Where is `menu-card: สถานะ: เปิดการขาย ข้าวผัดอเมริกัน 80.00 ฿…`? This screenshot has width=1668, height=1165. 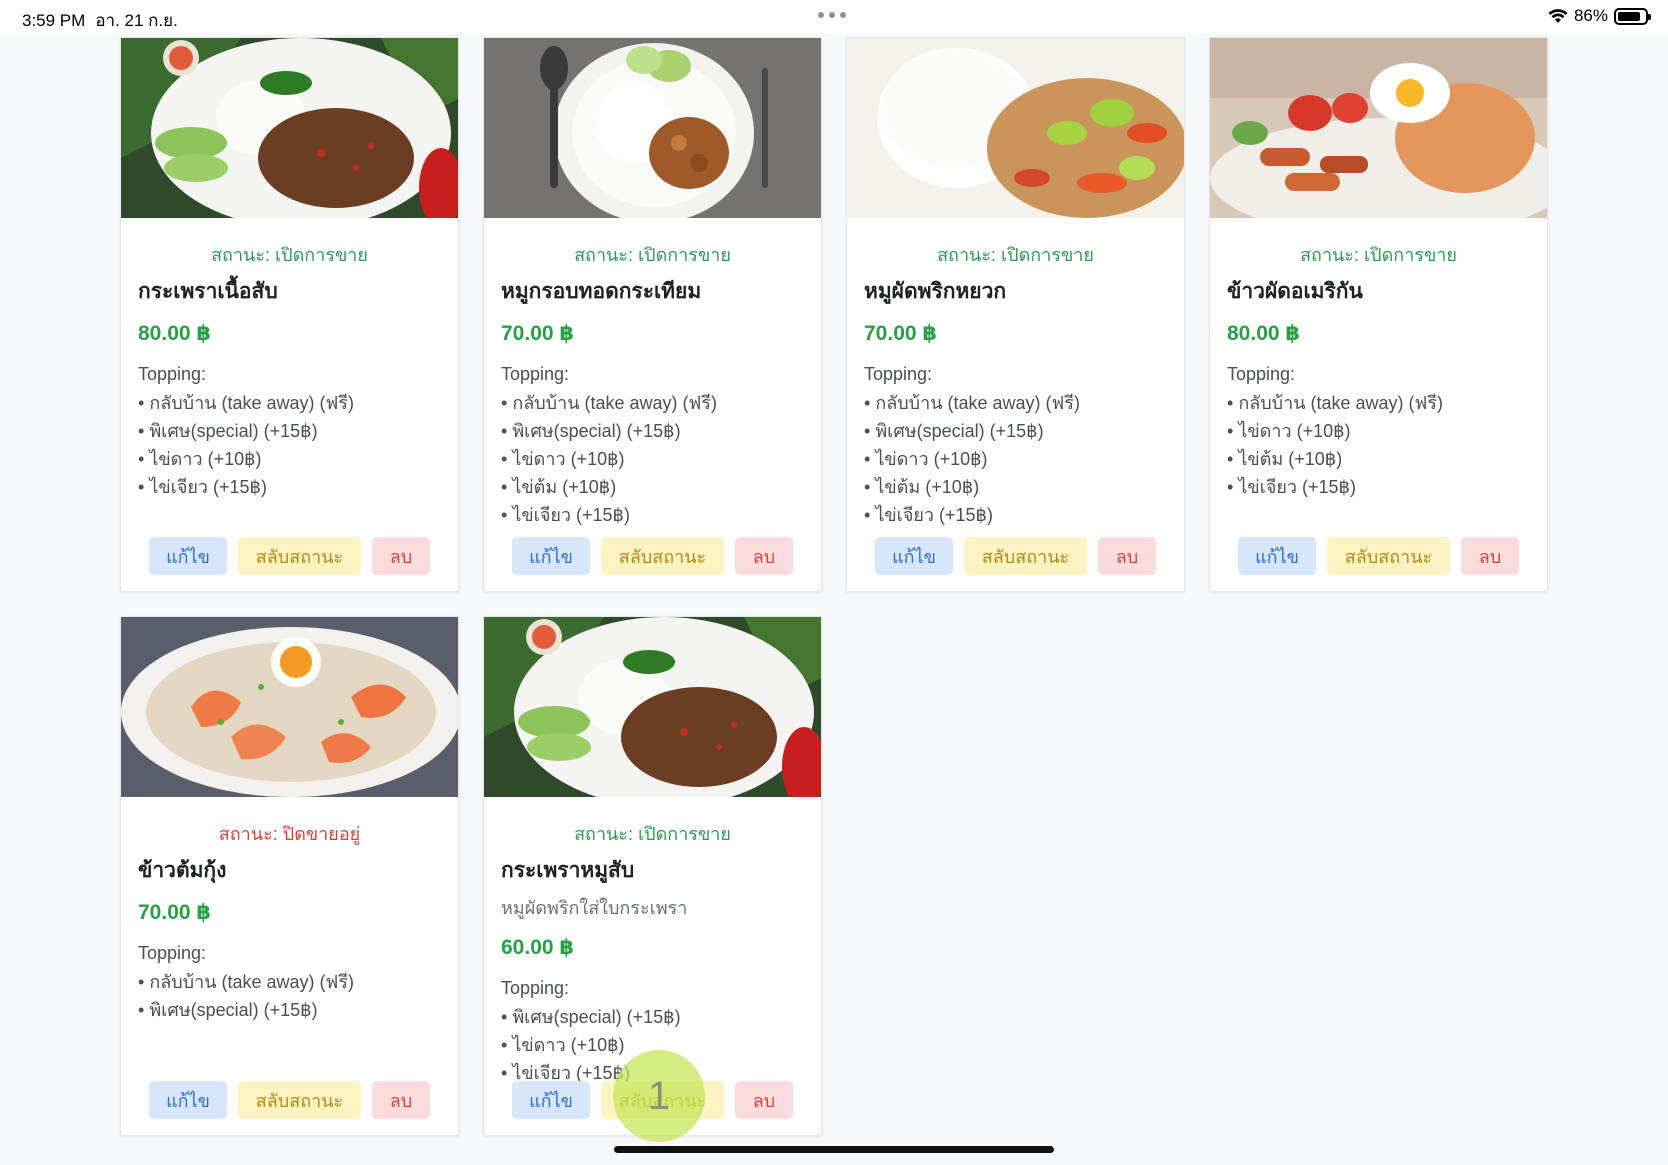 menu-card: สถานะ: เปิดการขาย ข้าวผัดอเมริกัน 80.00 ฿… is located at coordinates (1378, 314).